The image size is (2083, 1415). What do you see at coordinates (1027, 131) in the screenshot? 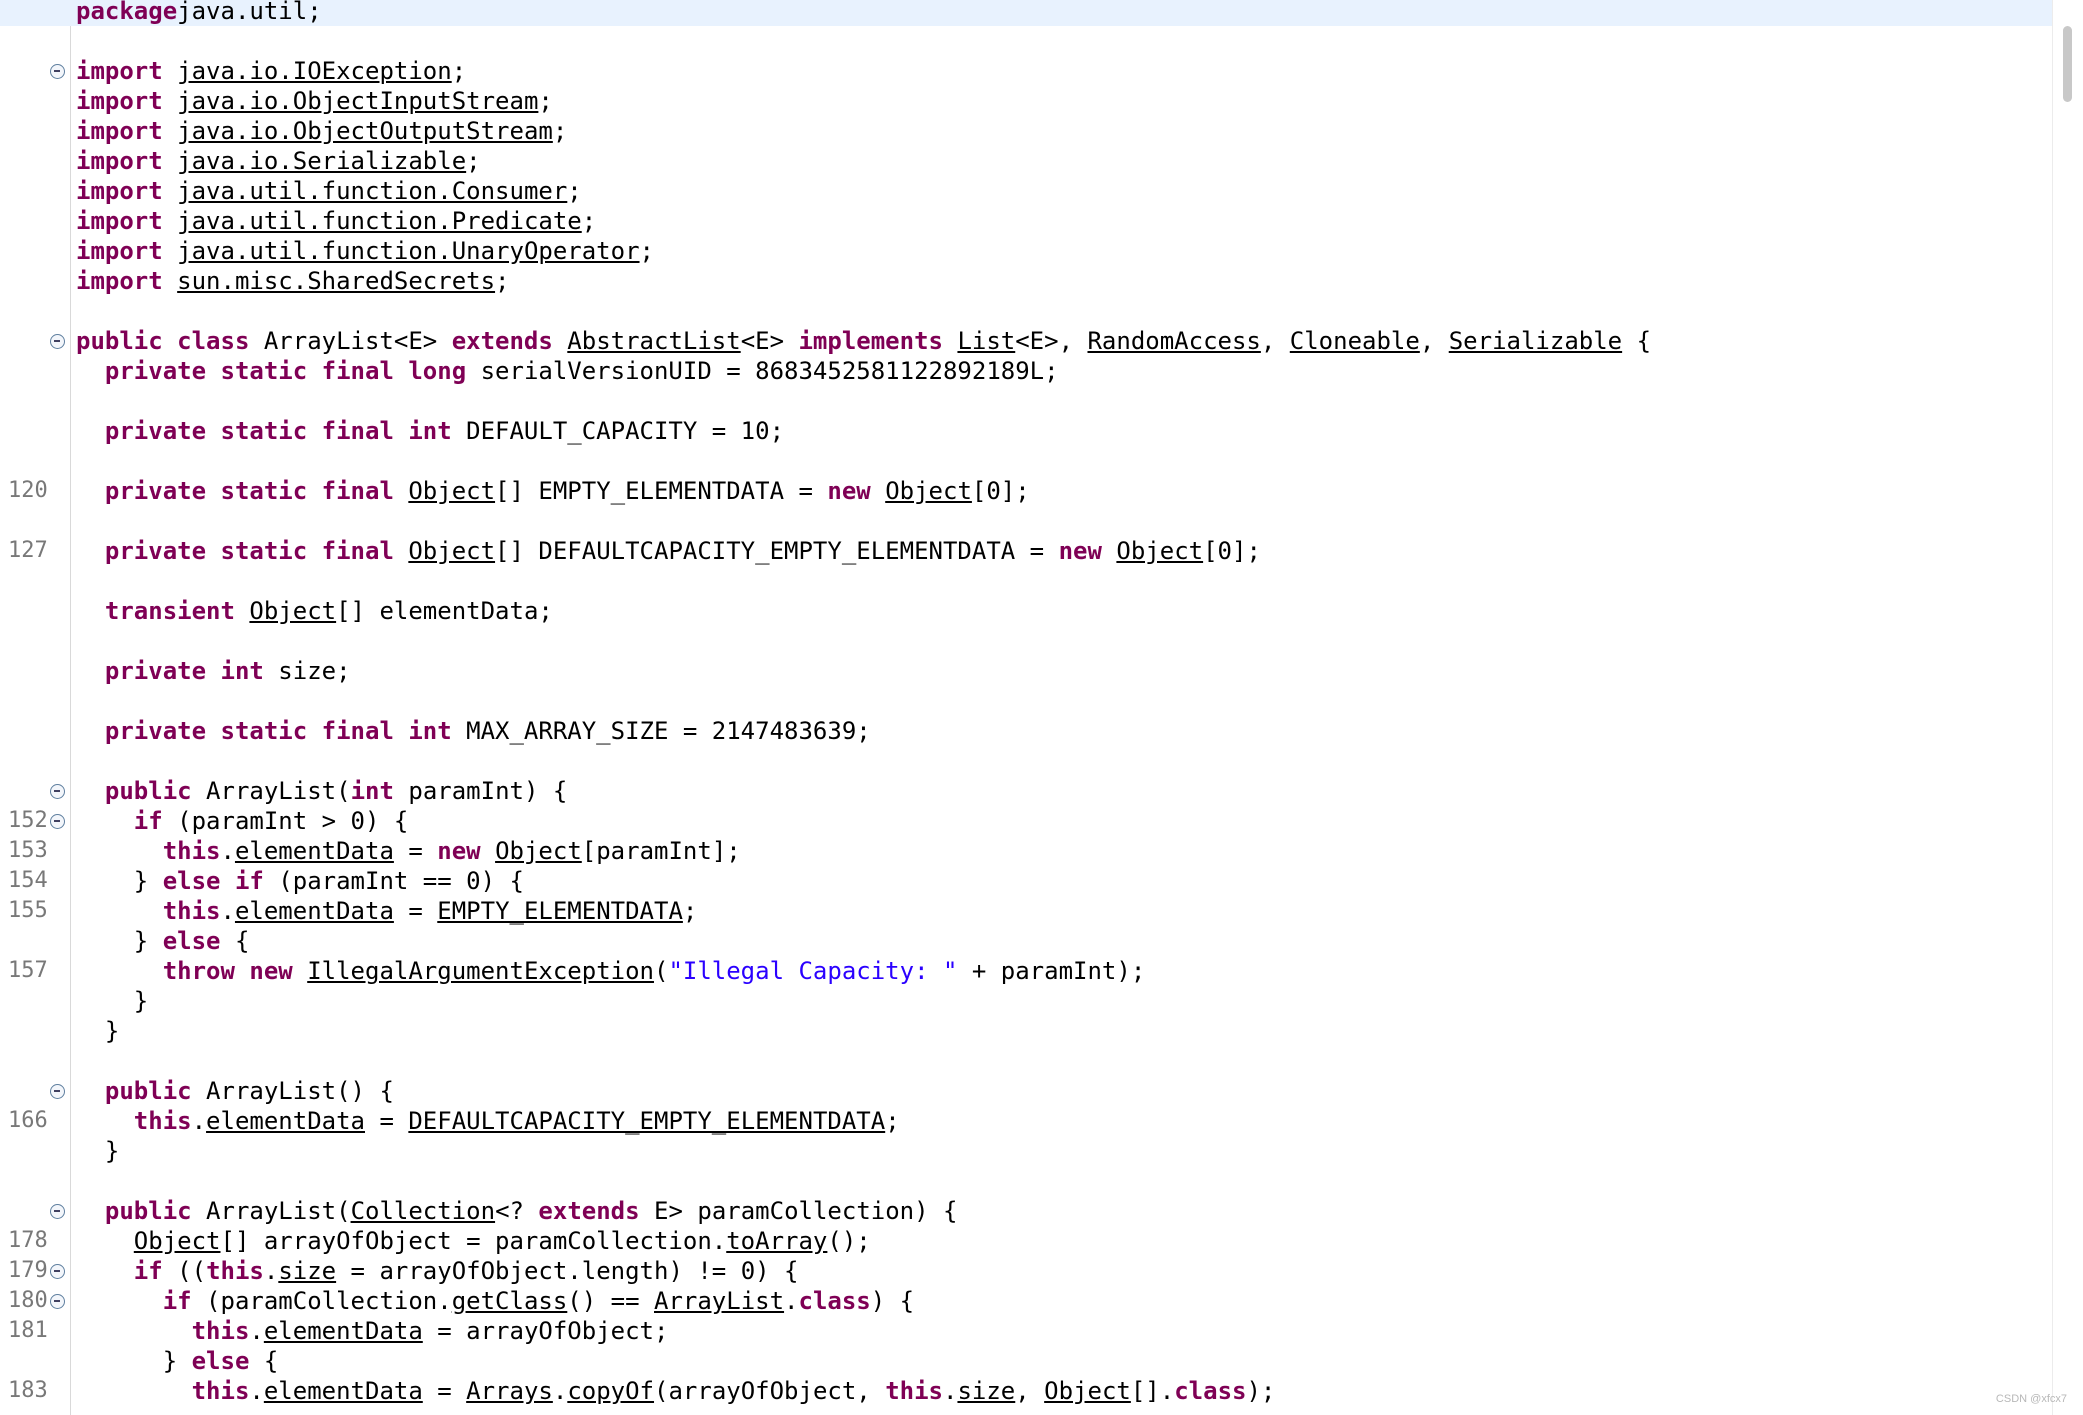
I see `code-line: import java.io.ObjectOutputStream;` at bounding box center [1027, 131].